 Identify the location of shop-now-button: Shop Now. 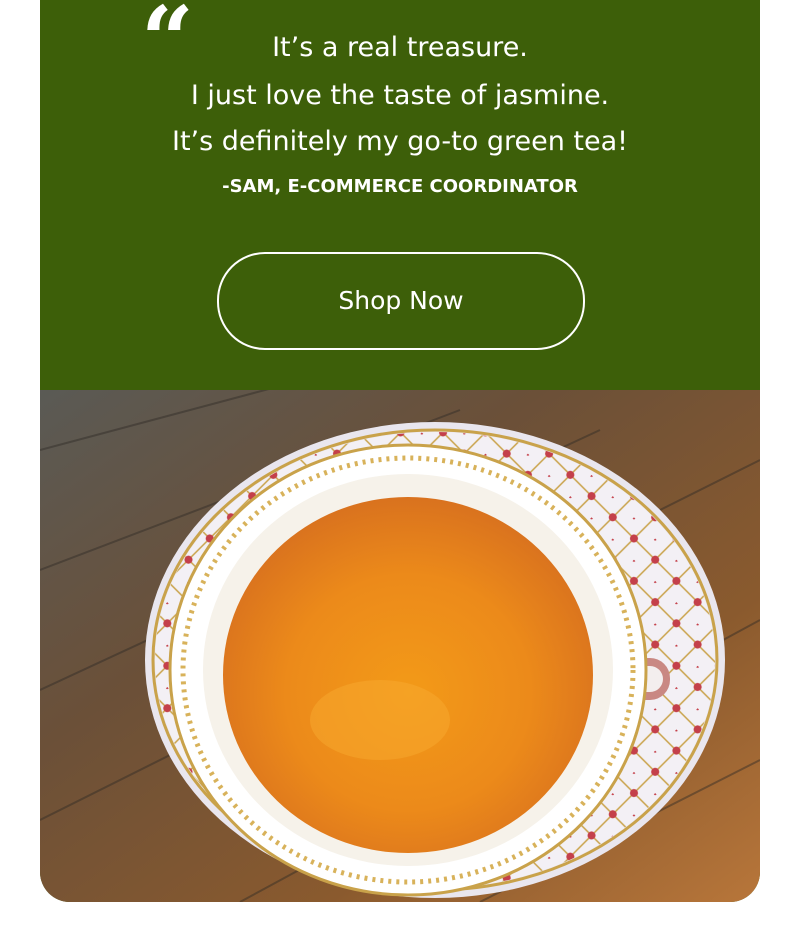
(401, 301).